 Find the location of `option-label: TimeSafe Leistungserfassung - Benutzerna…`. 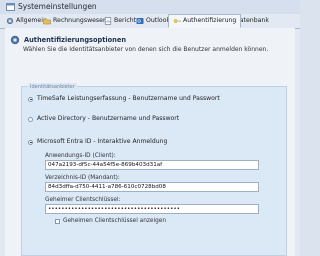

option-label: TimeSafe Leistungserfassung - Benutzerna… is located at coordinates (128, 98).